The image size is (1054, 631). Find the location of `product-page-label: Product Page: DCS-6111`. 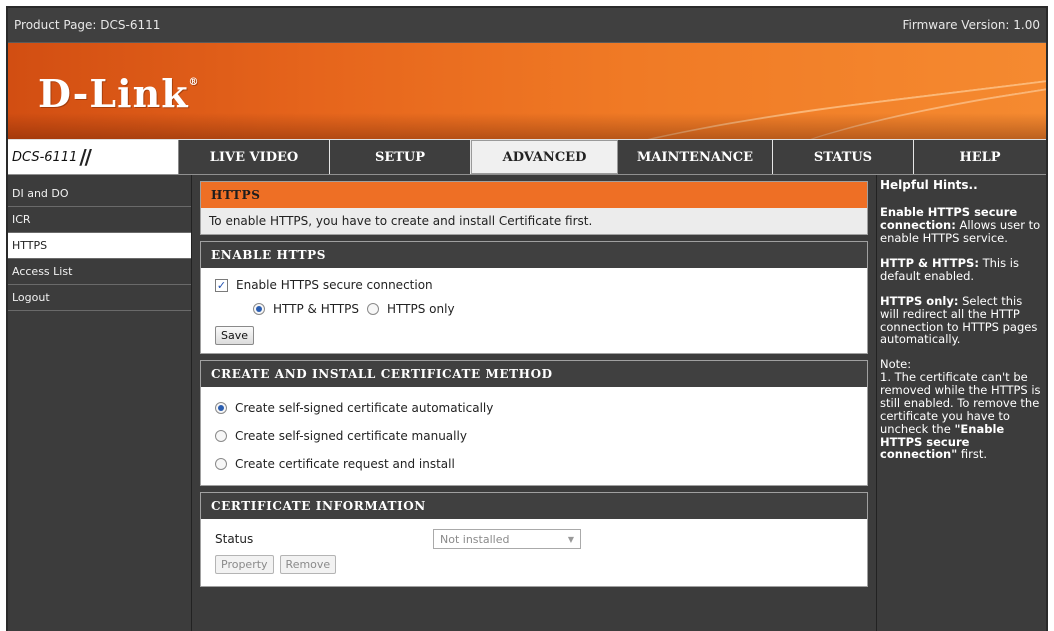

product-page-label: Product Page: DCS-6111 is located at coordinates (87, 25).